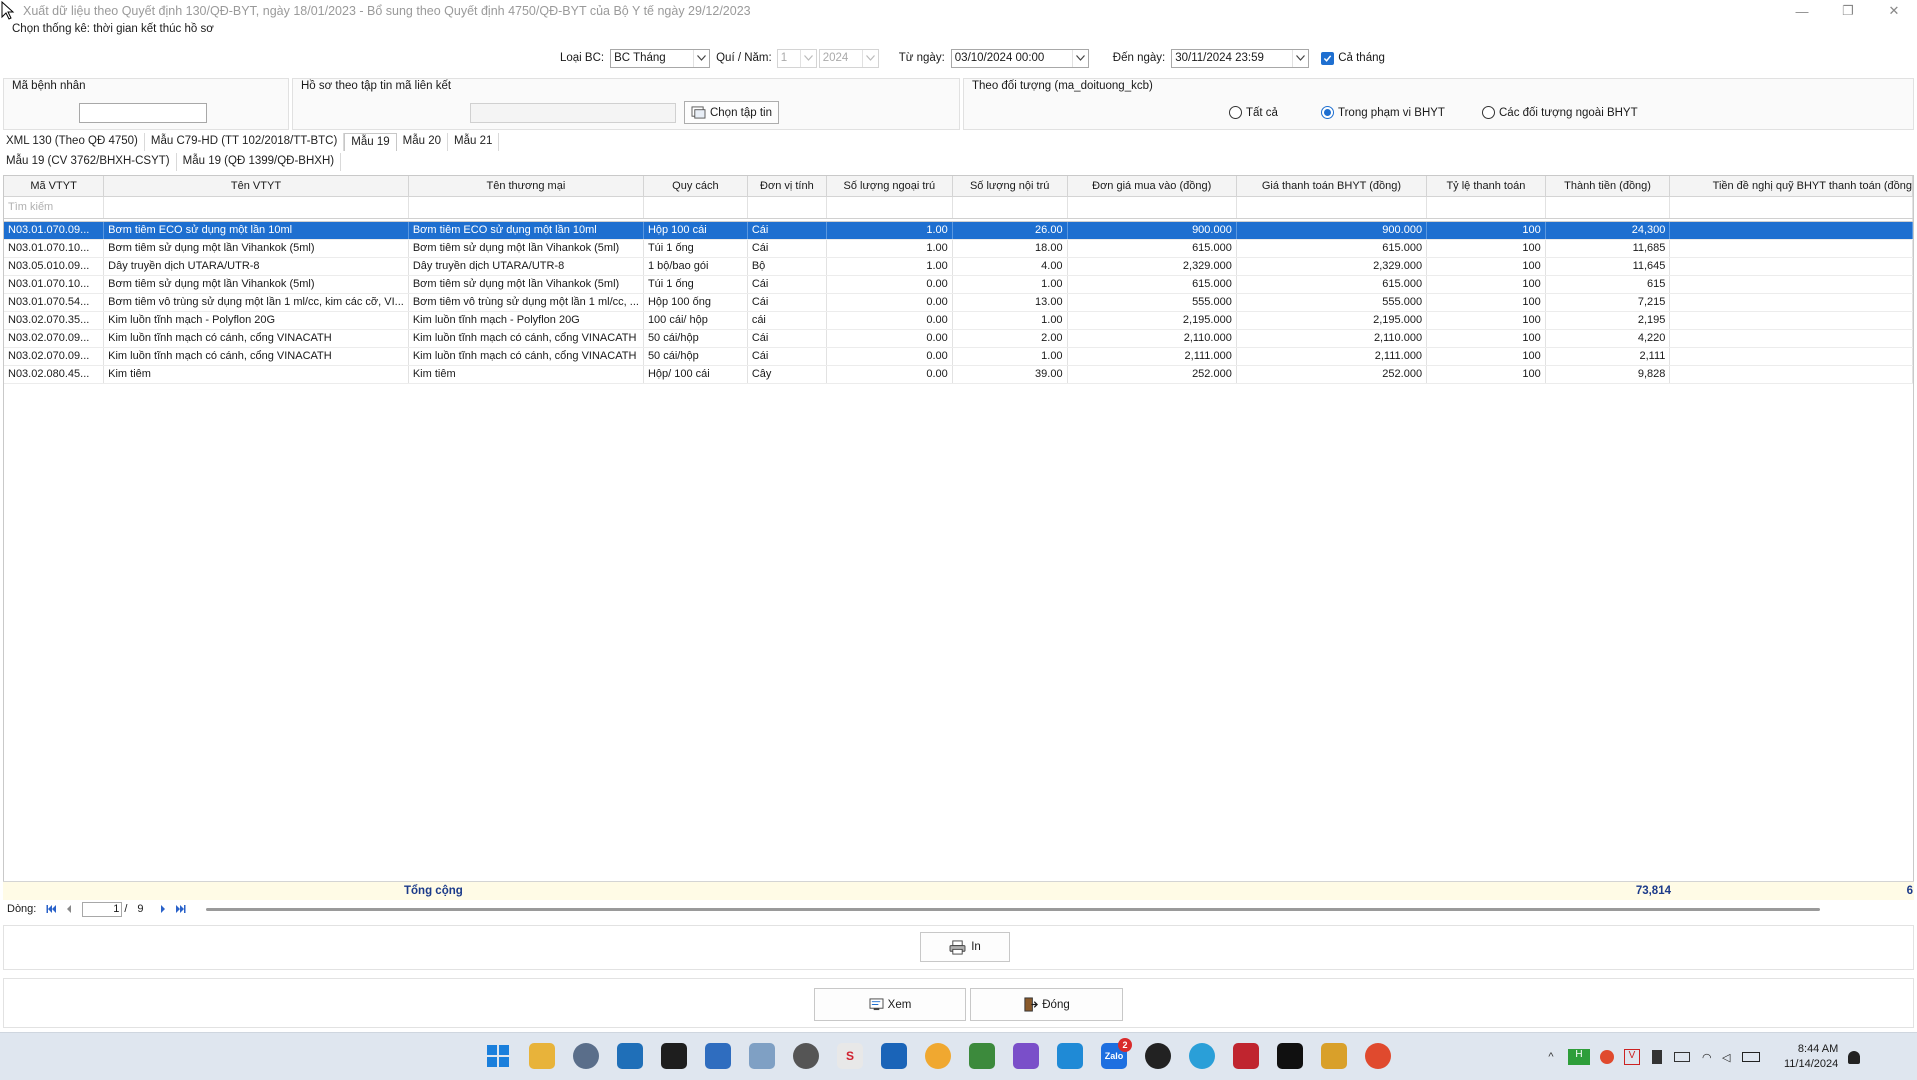 Image resolution: width=1917 pixels, height=1080 pixels. Describe the element at coordinates (1010, 186) in the screenshot. I see `column-header: Số lượng nội trú` at that location.